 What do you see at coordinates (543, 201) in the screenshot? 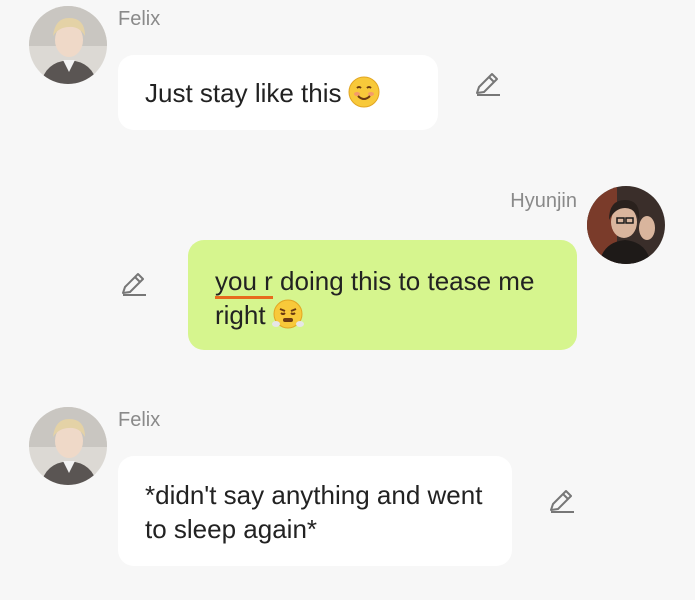
I see `sender-name: Hyunjin` at bounding box center [543, 201].